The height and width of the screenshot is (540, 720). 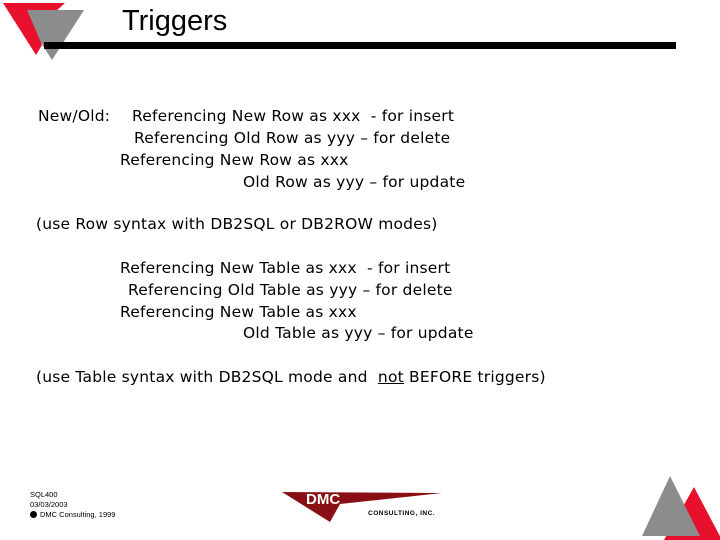 I want to click on gray-red-triangle-logo-icon, so click(x=681, y=508).